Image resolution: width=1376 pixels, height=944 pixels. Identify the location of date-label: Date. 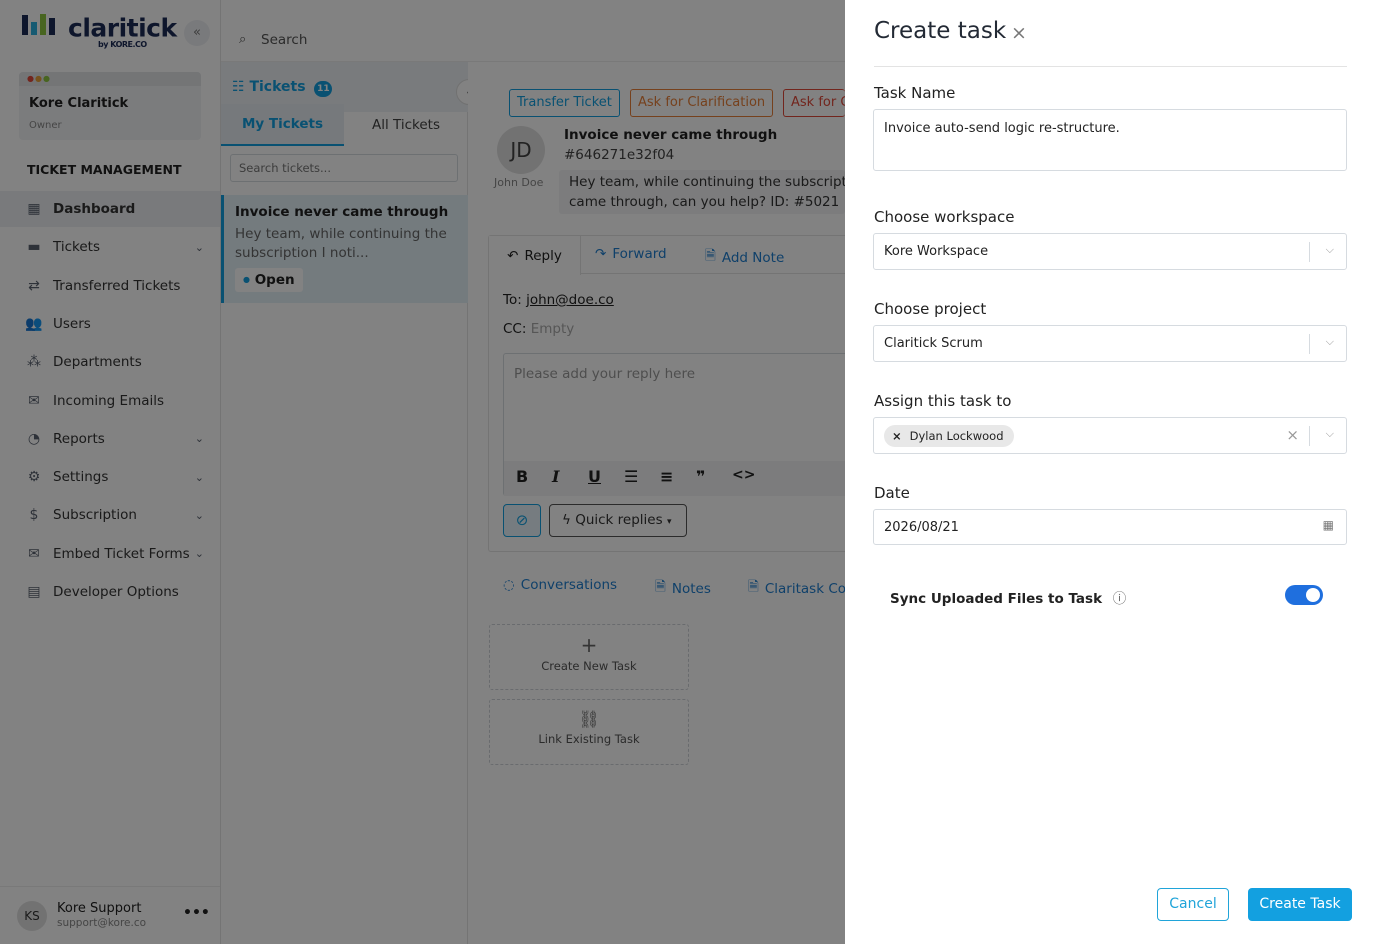
(892, 493).